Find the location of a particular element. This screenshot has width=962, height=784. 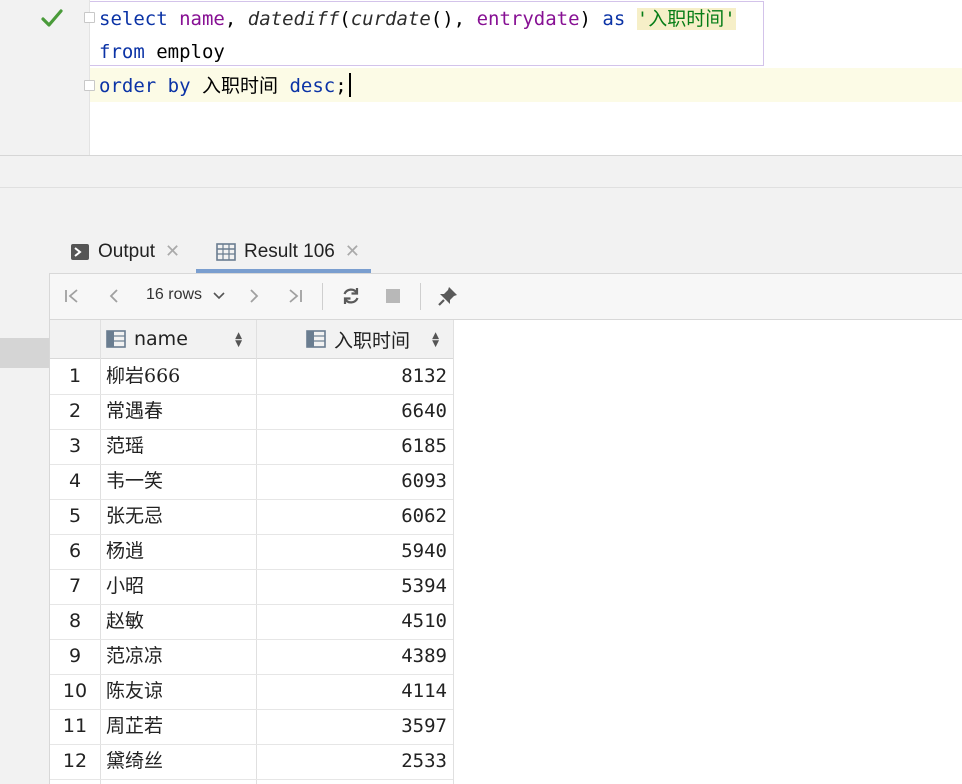

cell-entry-time: 2533 is located at coordinates (424, 761).